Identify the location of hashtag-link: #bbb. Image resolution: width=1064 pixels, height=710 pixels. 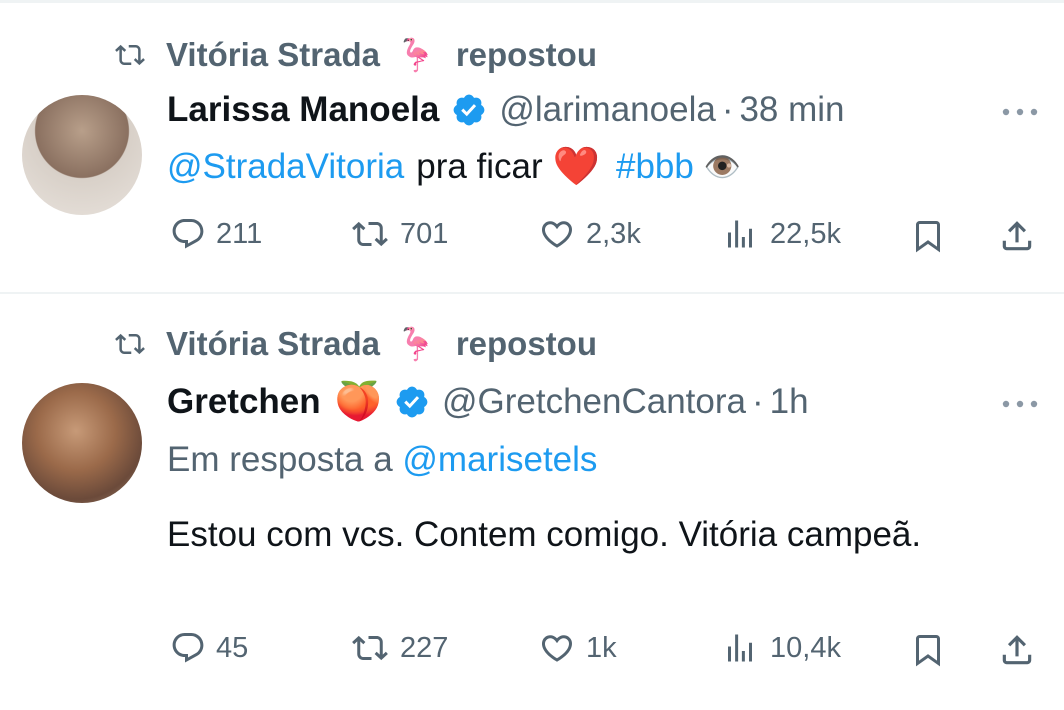
(655, 167).